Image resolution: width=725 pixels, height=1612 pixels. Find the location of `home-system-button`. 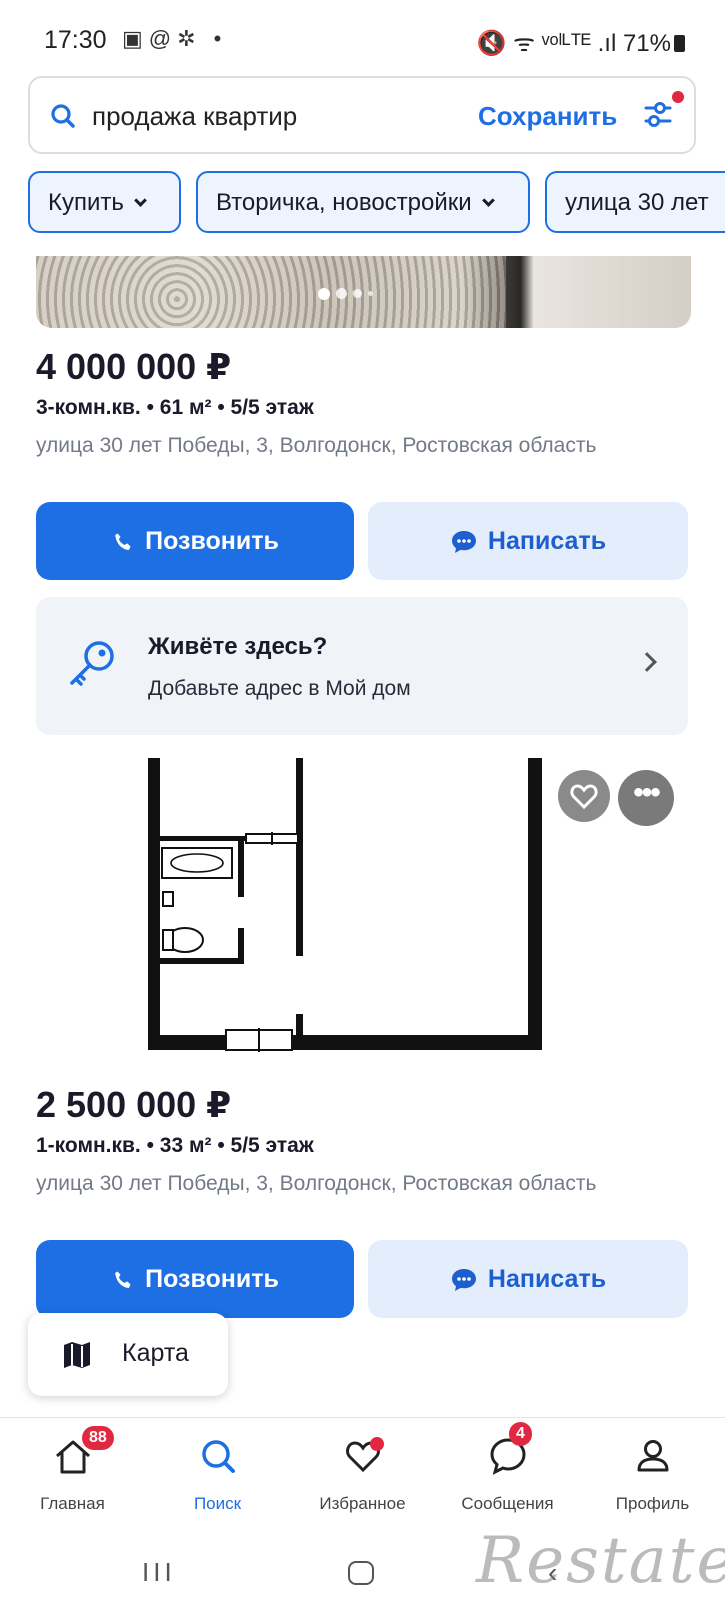

home-system-button is located at coordinates (361, 1573).